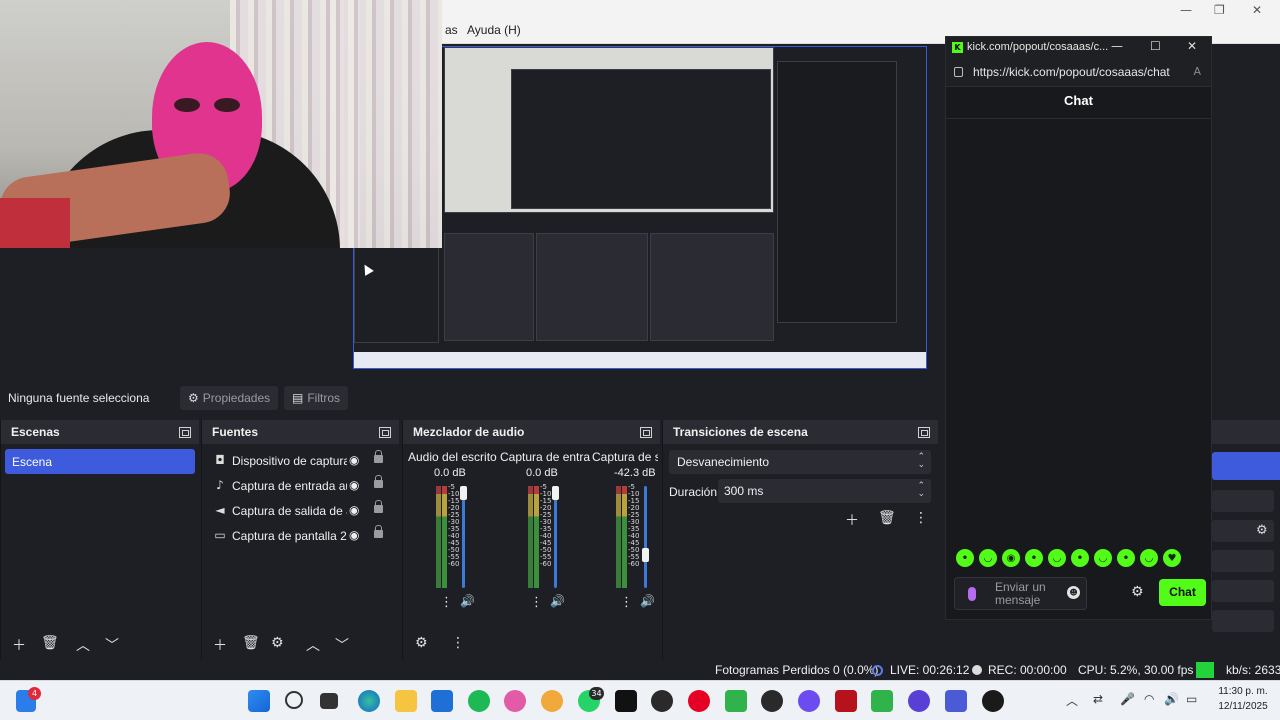  Describe the element at coordinates (259, 701) in the screenshot. I see `start-icon` at that location.